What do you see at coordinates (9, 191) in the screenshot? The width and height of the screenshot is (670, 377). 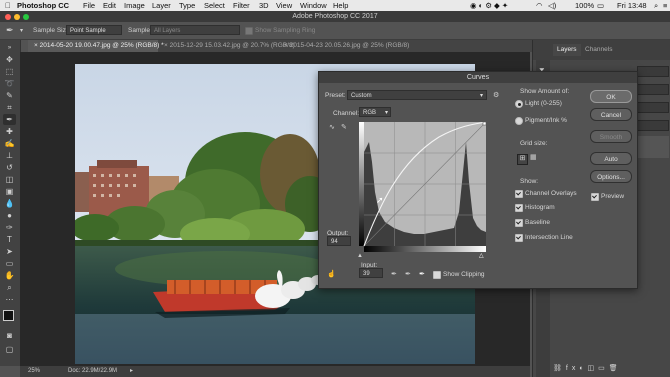 I see `gradient-tool-icon: ▣` at bounding box center [9, 191].